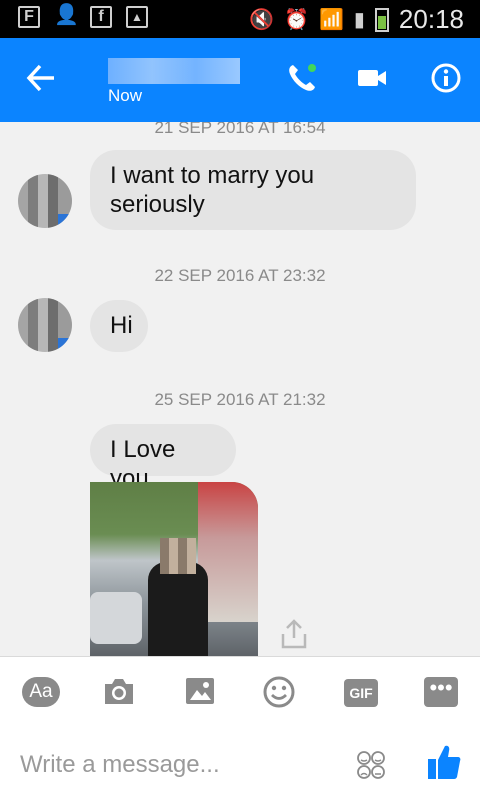  I want to click on image-notification-icon: ▲, so click(137, 17).